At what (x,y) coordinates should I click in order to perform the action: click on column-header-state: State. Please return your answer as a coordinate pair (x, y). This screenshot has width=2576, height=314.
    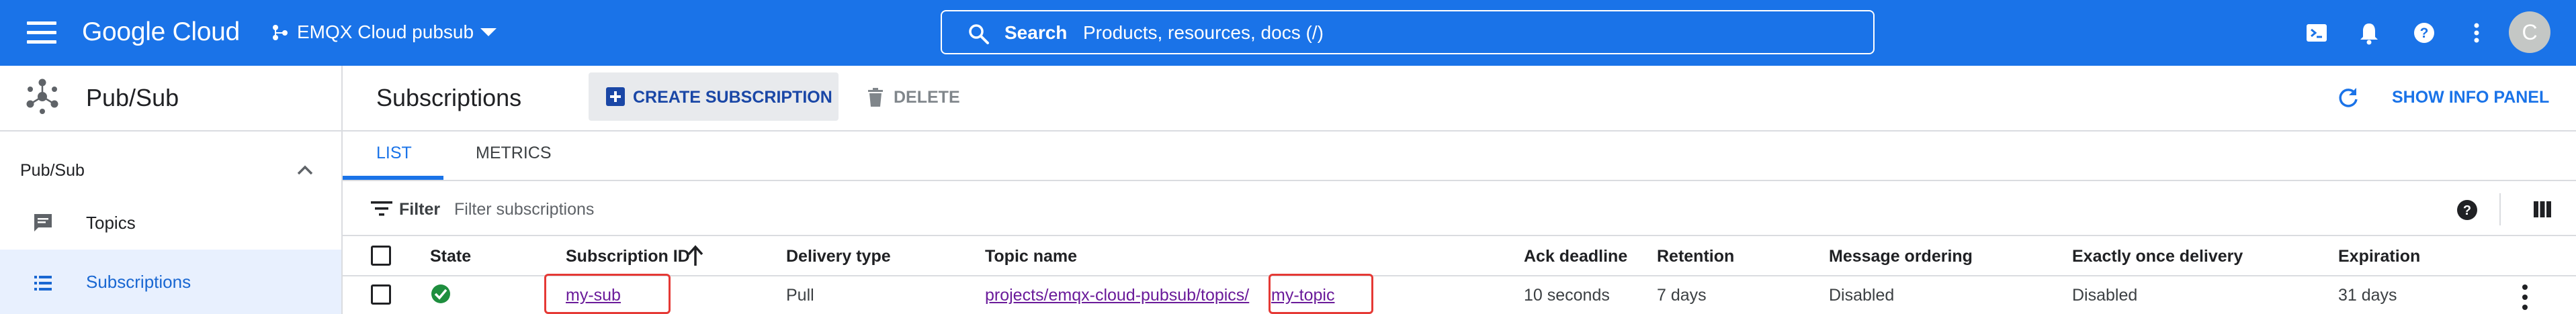
    Looking at the image, I should click on (450, 256).